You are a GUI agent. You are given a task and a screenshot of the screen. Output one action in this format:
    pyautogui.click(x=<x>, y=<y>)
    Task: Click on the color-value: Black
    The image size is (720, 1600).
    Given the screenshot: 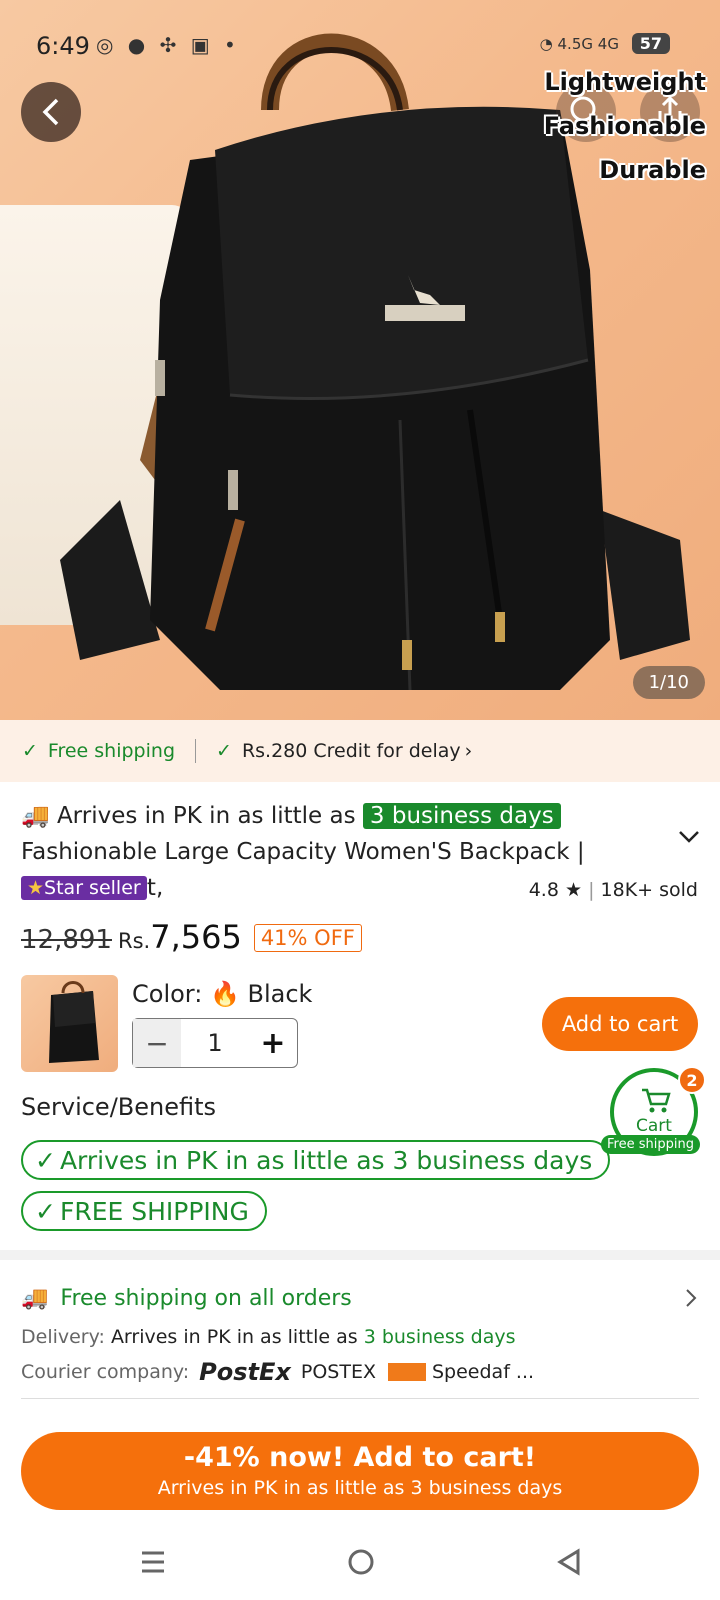 What is the action you would take?
    pyautogui.click(x=280, y=994)
    